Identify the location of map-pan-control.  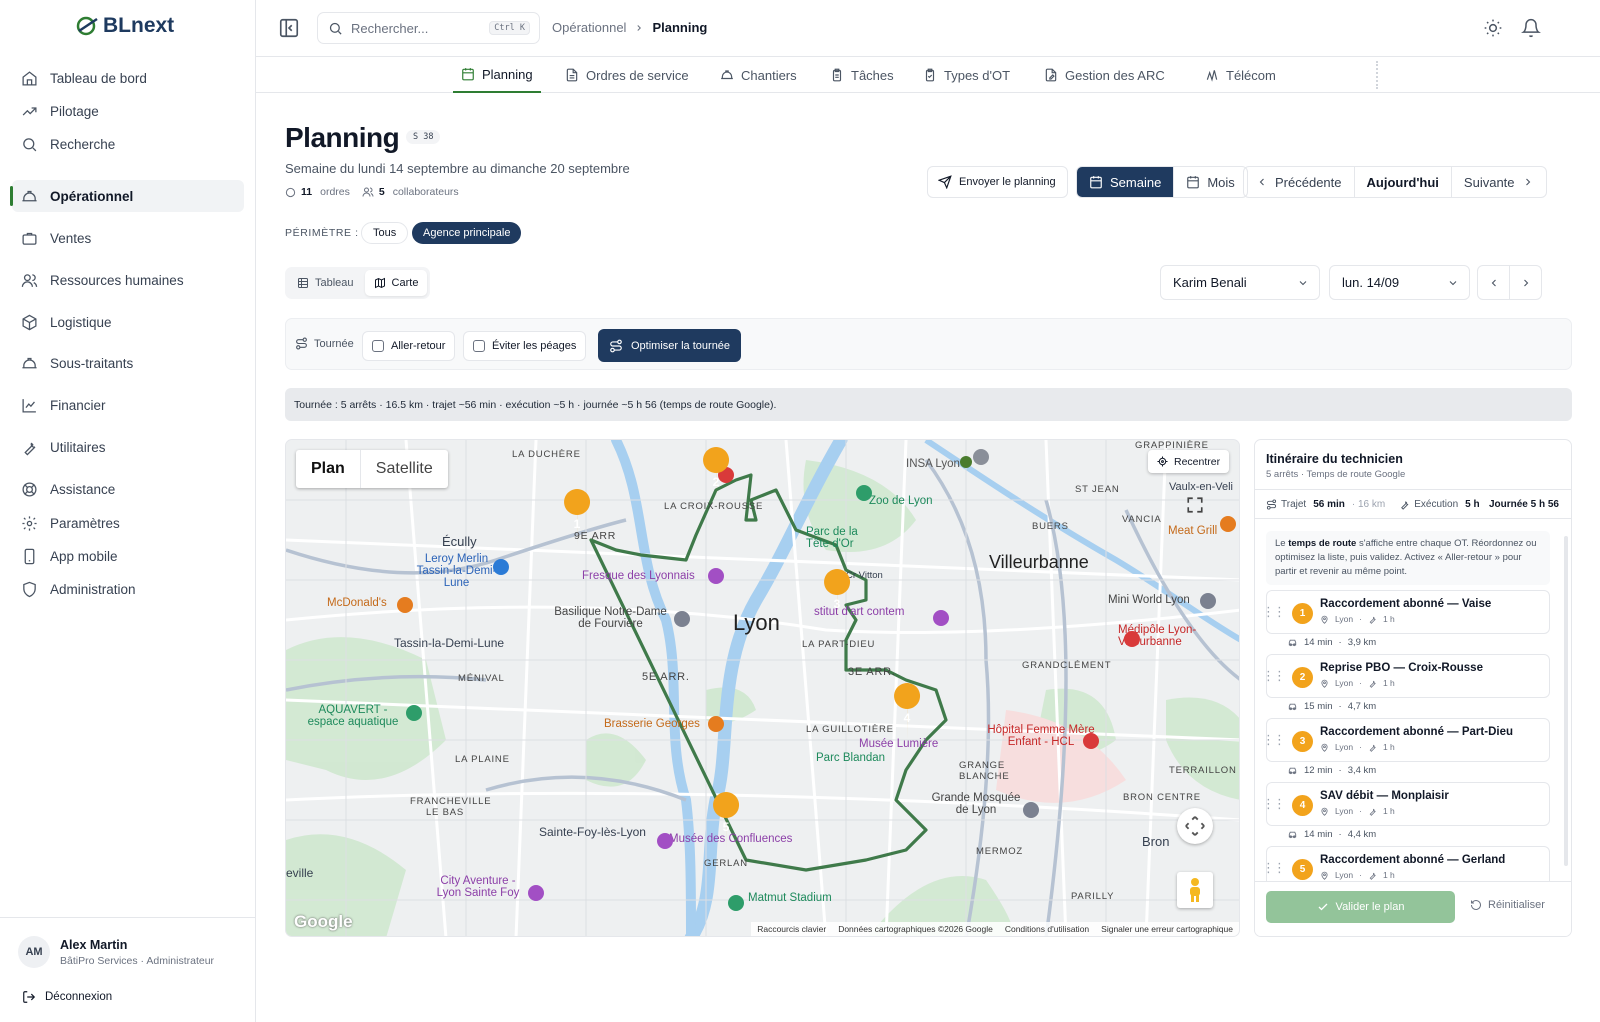
(1195, 826).